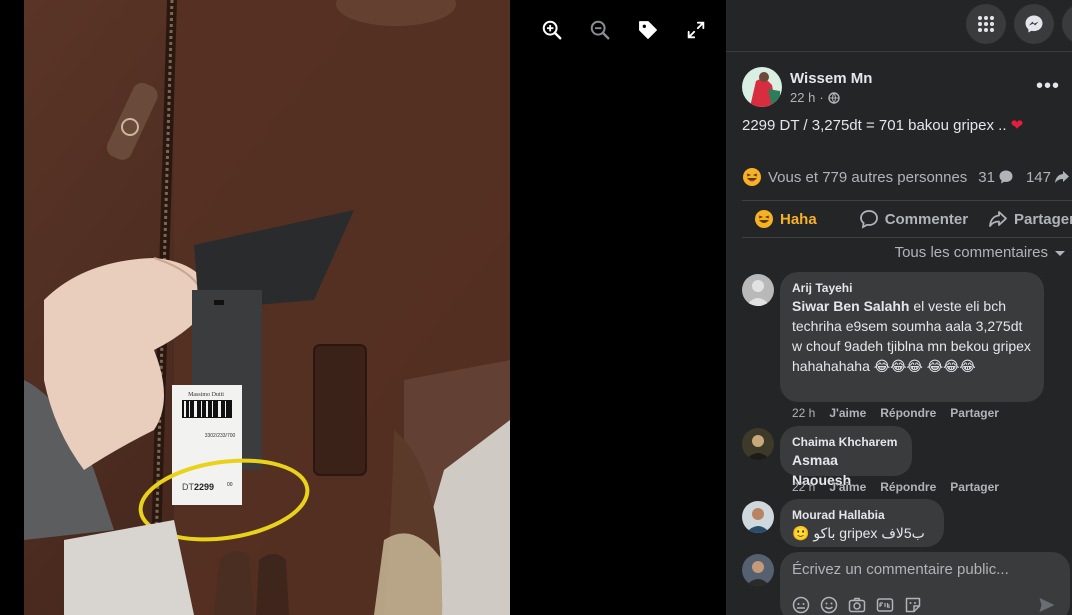 The image size is (1072, 615). What do you see at coordinates (899, 26) in the screenshot?
I see `top-bar` at bounding box center [899, 26].